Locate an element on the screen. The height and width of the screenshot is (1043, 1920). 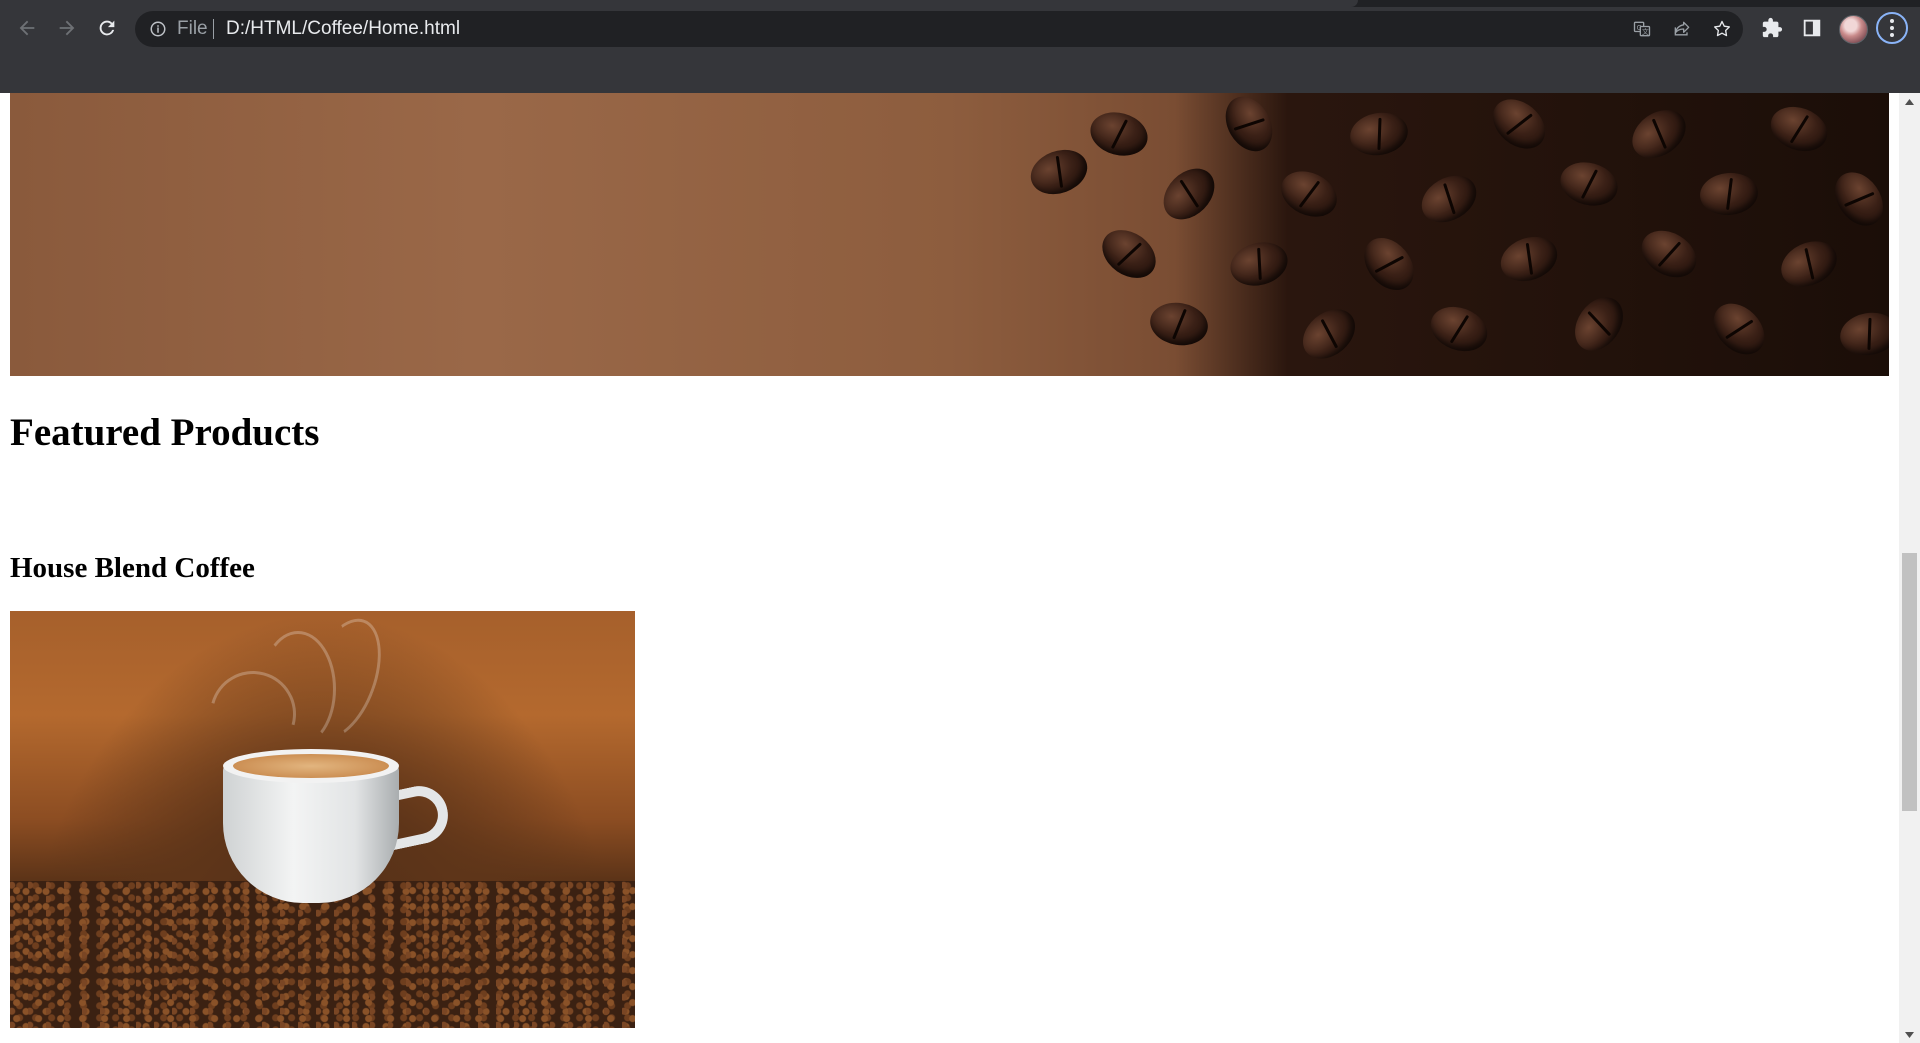
scroll-up-arrow is located at coordinates (1909, 101).